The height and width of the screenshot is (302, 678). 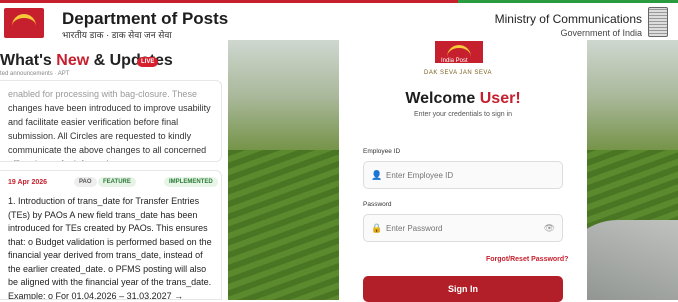 What do you see at coordinates (28, 182) in the screenshot?
I see `update-date: 19 Apr 2026` at bounding box center [28, 182].